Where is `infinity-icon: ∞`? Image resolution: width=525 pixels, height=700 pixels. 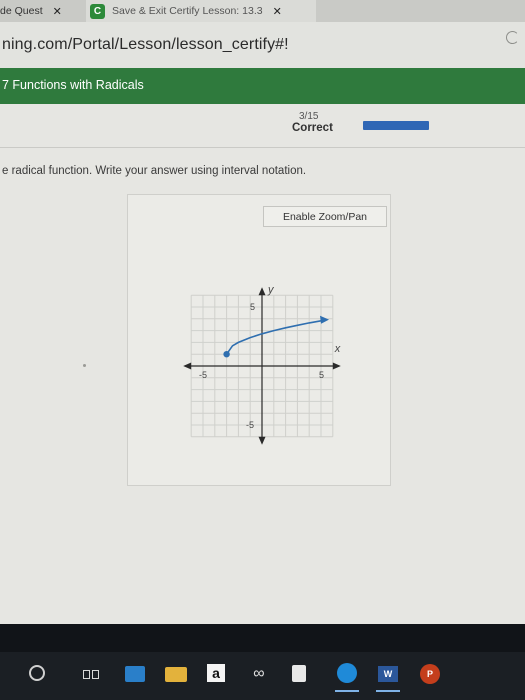 infinity-icon: ∞ is located at coordinates (259, 674).